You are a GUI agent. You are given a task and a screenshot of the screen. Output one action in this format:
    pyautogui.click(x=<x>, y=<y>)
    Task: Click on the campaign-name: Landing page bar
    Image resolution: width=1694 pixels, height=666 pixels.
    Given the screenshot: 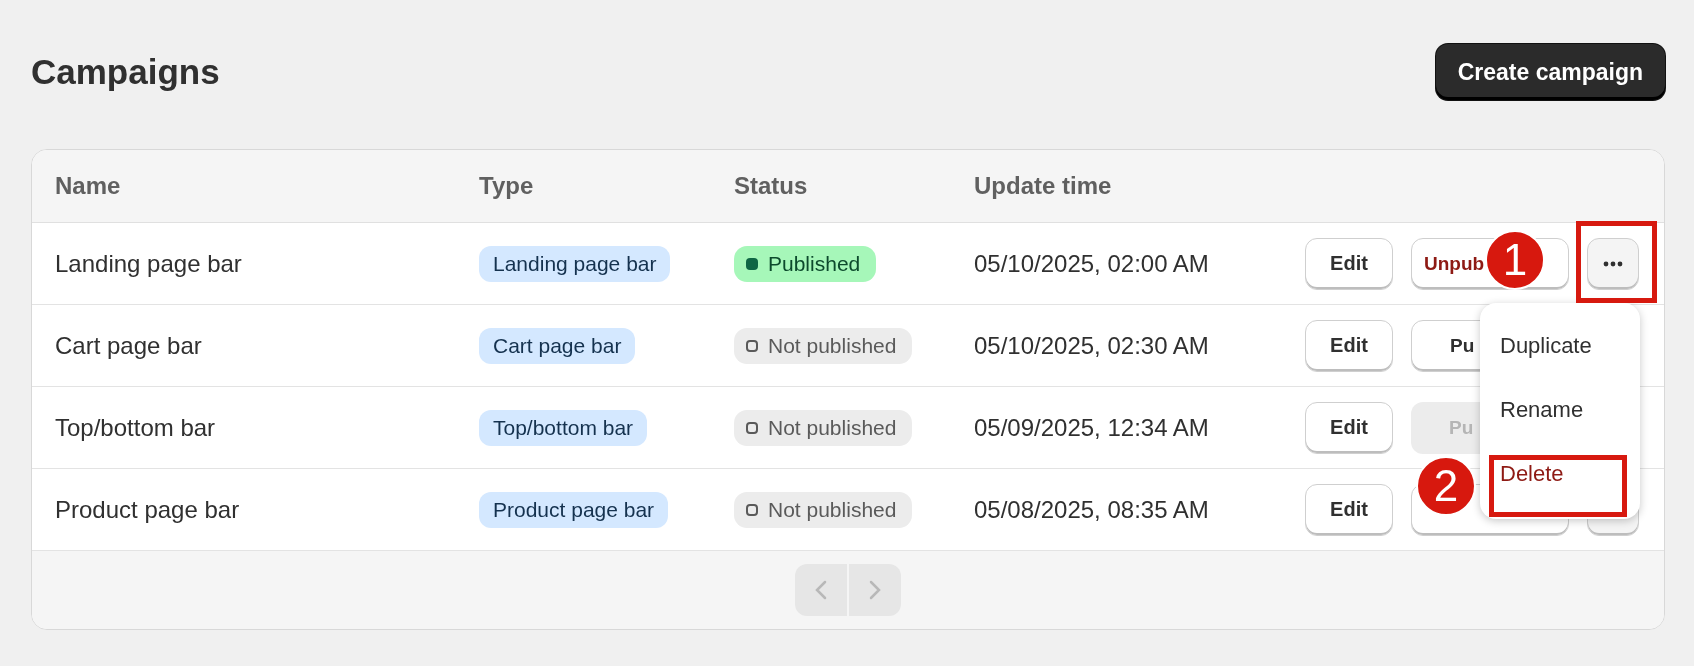 What is the action you would take?
    pyautogui.click(x=149, y=263)
    